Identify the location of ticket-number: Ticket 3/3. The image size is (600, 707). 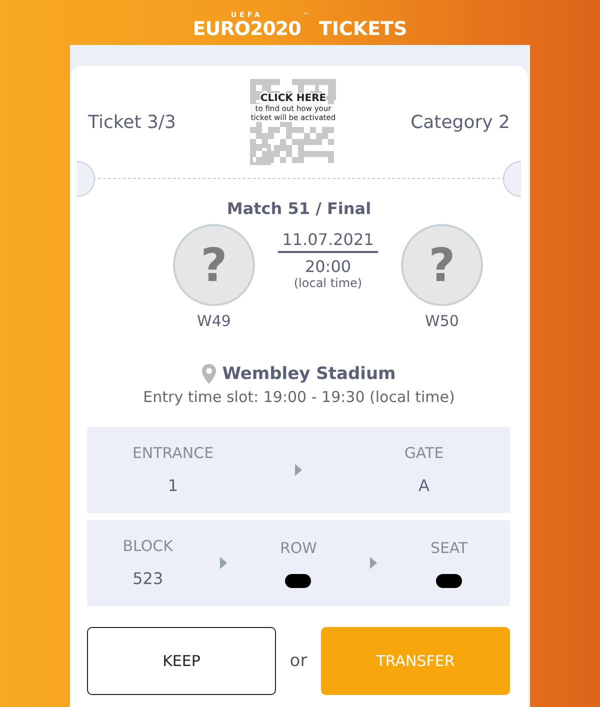
(132, 122).